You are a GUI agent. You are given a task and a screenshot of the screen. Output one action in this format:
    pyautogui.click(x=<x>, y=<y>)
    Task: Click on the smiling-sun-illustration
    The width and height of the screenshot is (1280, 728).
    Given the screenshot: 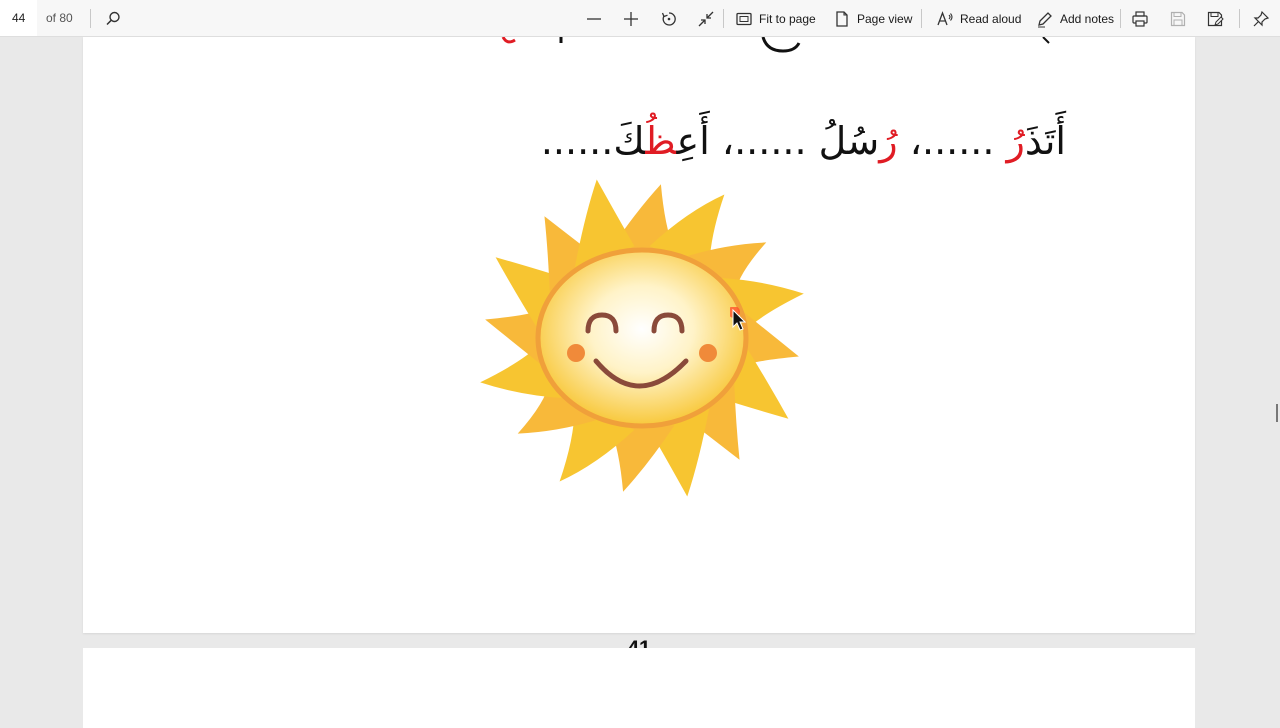 What is the action you would take?
    pyautogui.click(x=642, y=338)
    